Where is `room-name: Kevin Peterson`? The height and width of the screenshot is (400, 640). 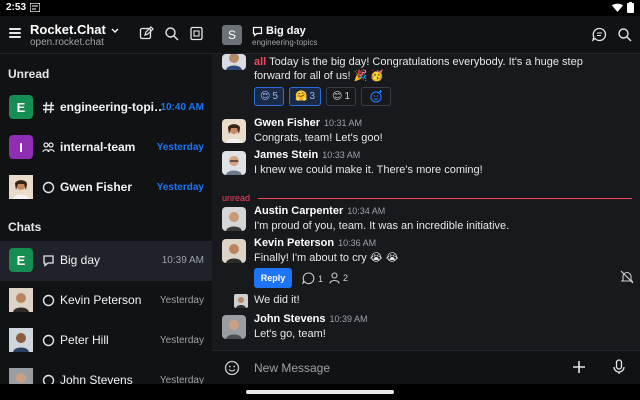
room-name: Kevin Peterson is located at coordinates (101, 300).